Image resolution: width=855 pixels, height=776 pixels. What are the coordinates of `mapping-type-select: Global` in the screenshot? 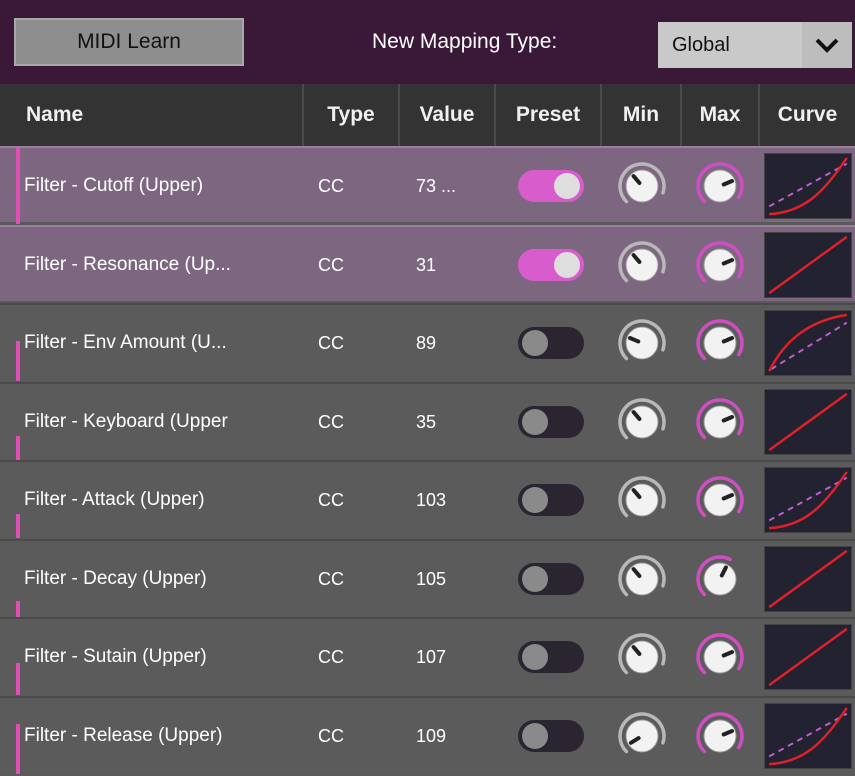 It's located at (755, 45).